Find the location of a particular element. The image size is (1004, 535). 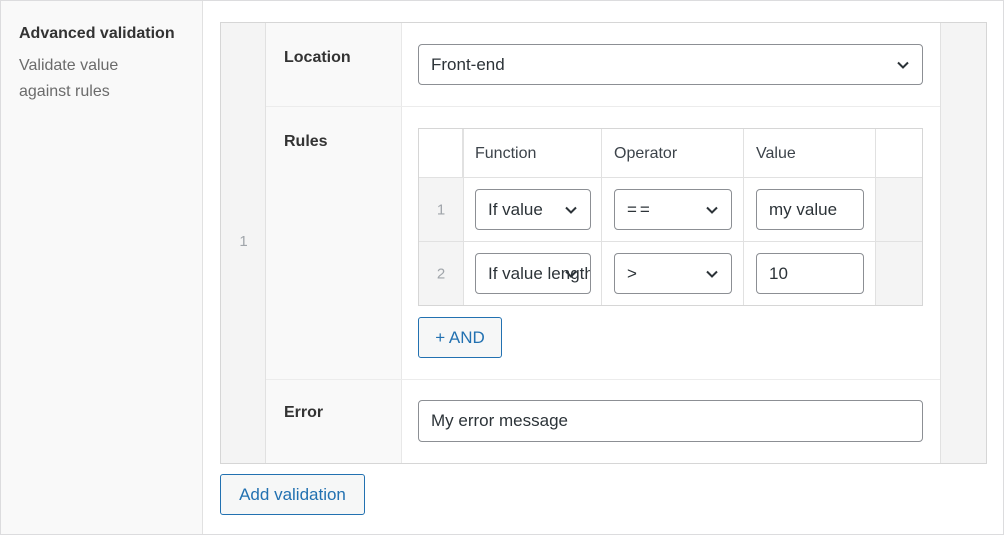

rule-value-text: my value is located at coordinates (803, 209).